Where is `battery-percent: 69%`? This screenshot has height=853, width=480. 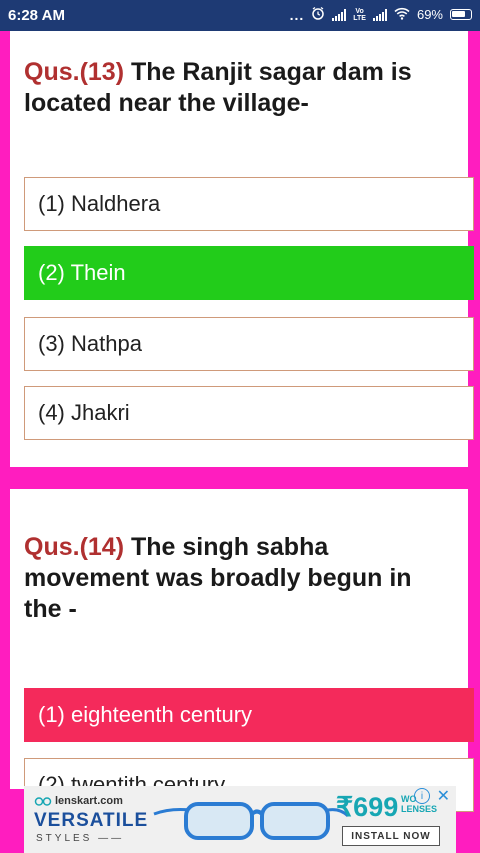 battery-percent: 69% is located at coordinates (429, 14).